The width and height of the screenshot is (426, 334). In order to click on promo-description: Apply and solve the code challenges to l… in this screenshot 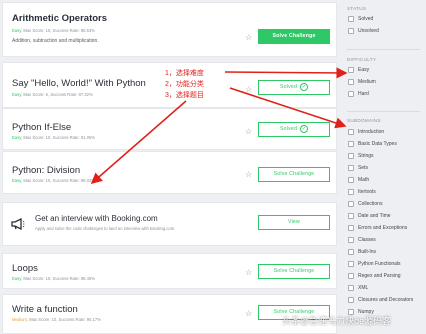, I will do `click(105, 228)`.